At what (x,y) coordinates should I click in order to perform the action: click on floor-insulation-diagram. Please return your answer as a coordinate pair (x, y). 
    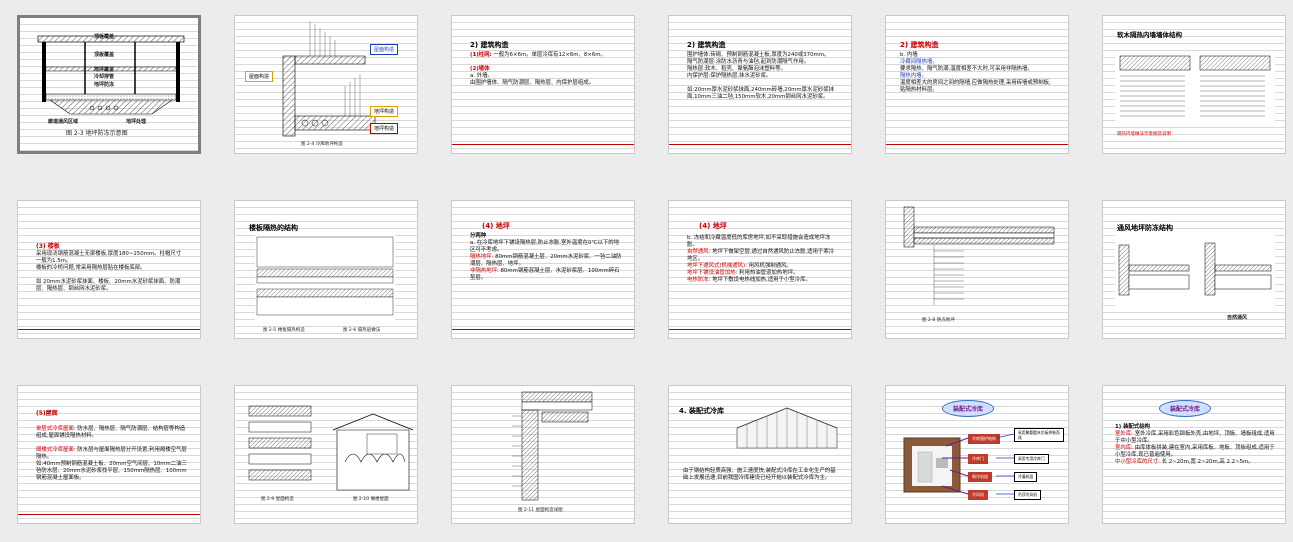
    Looking at the image, I should click on (325, 280).